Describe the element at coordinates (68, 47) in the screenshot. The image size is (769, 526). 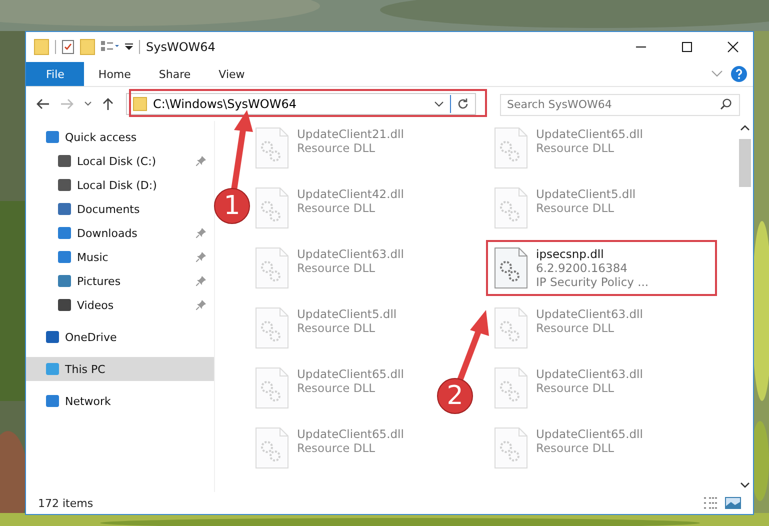
I see `properties-icon` at that location.